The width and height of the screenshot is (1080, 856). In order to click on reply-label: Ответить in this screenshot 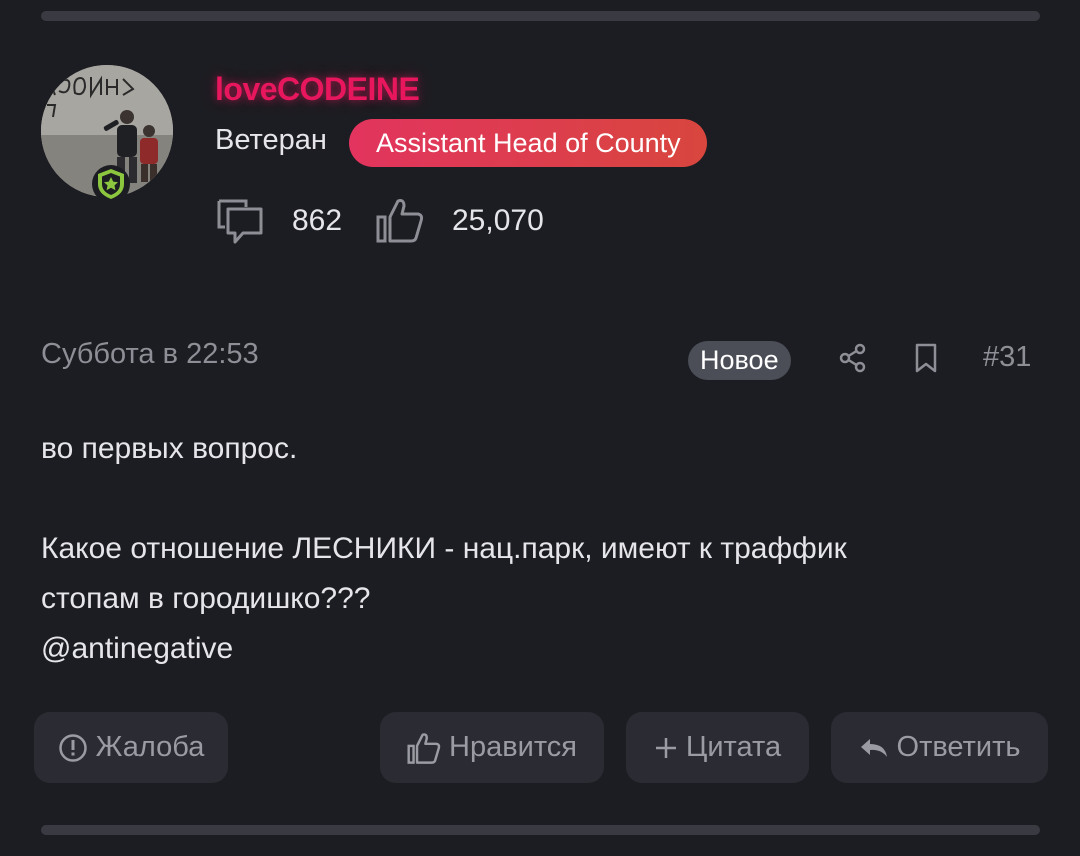, I will do `click(958, 747)`.